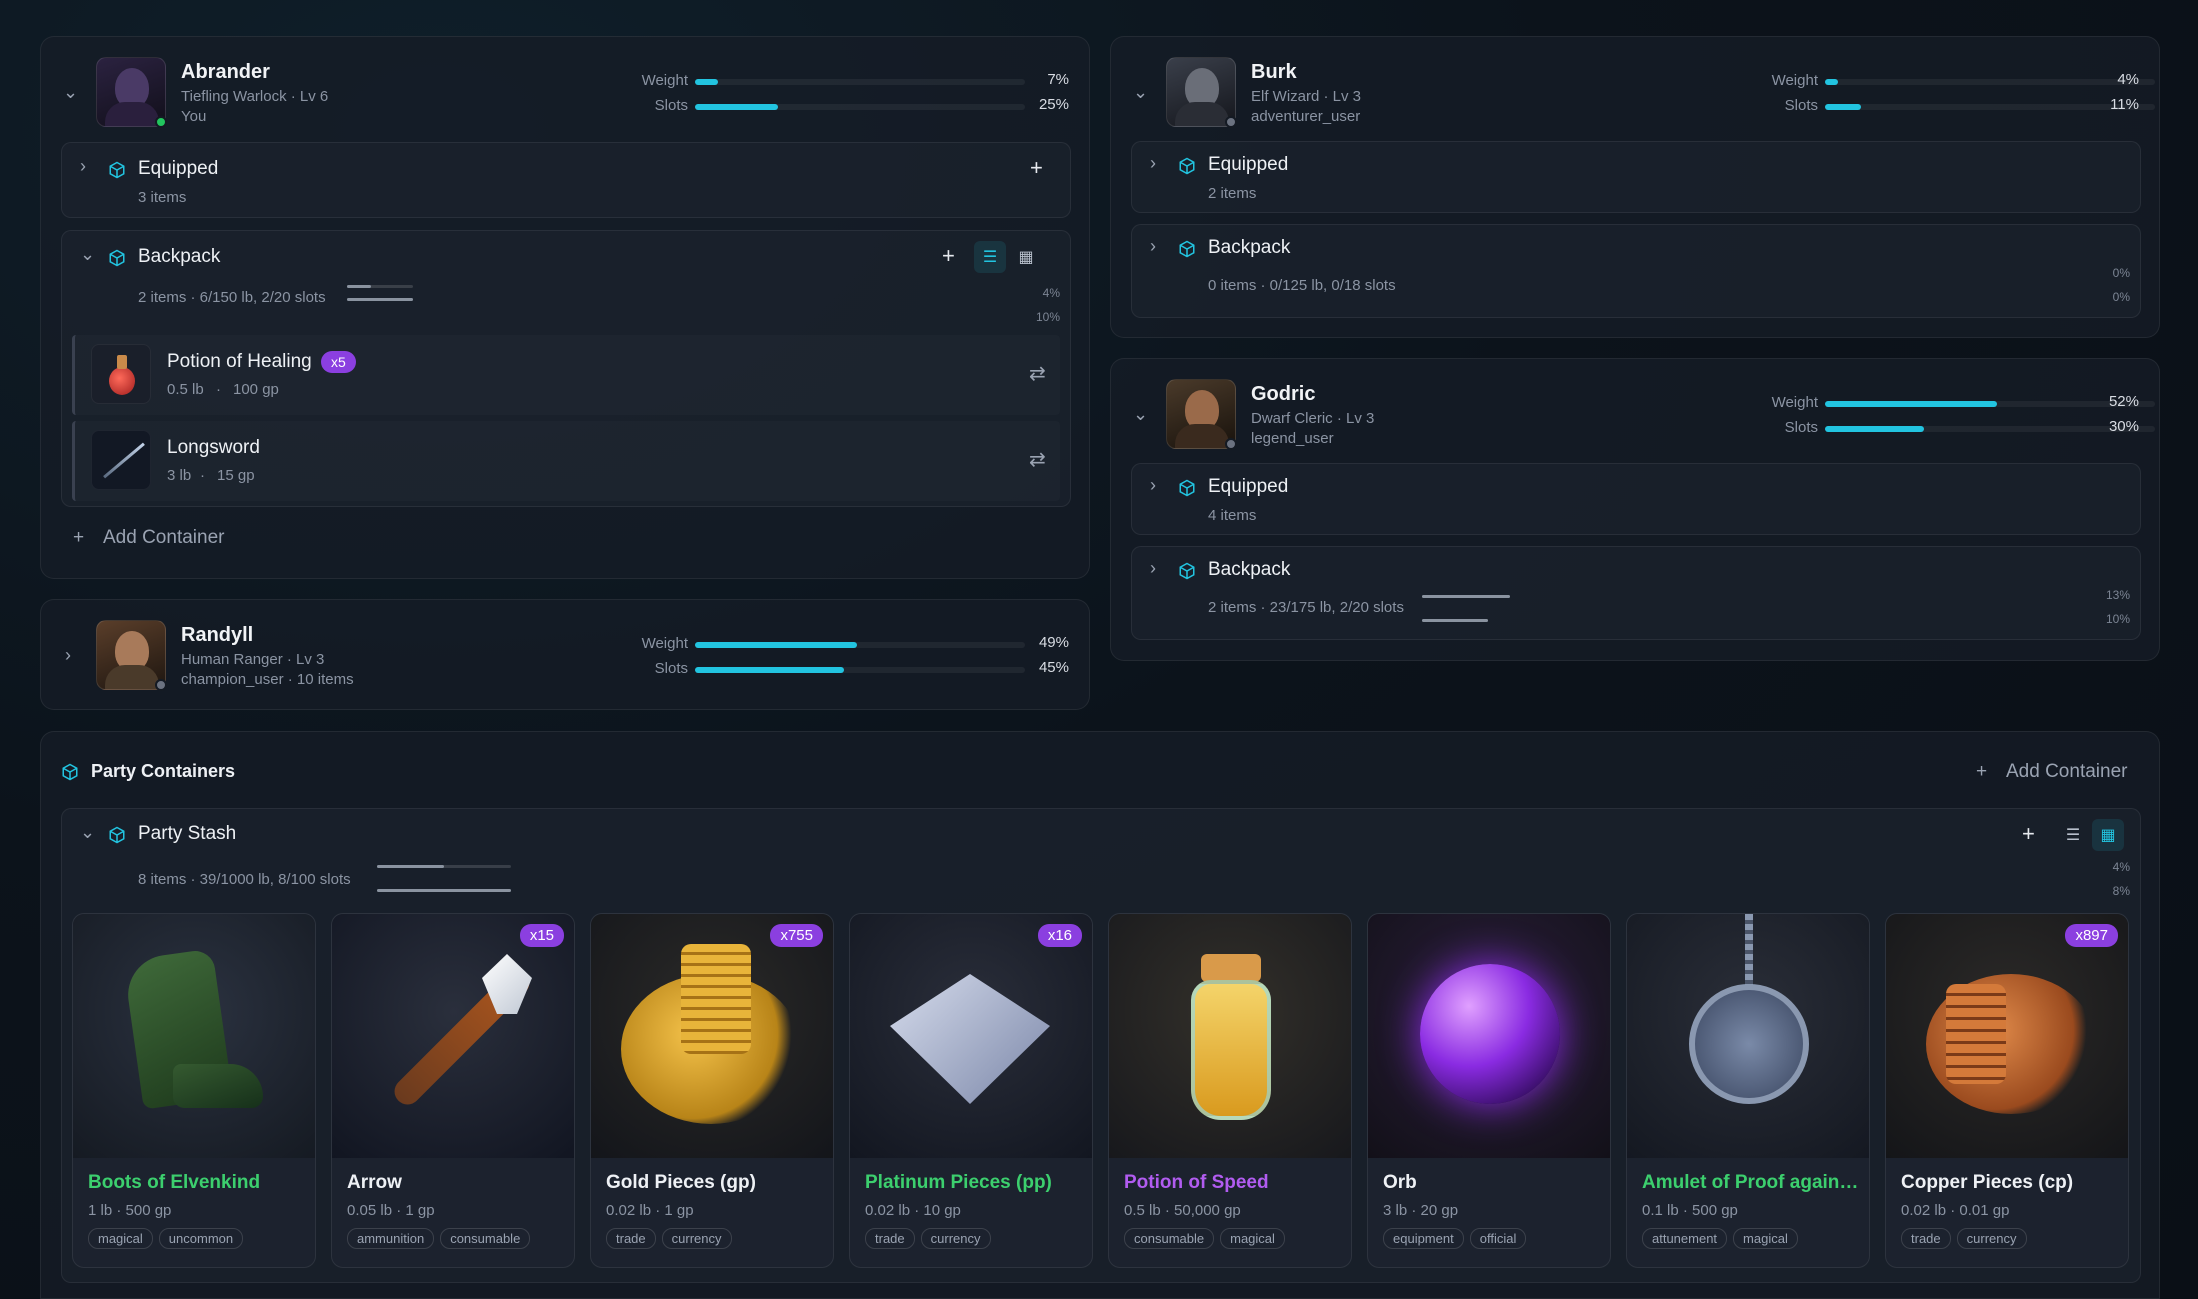  I want to click on container-title: Equipped, so click(1248, 164).